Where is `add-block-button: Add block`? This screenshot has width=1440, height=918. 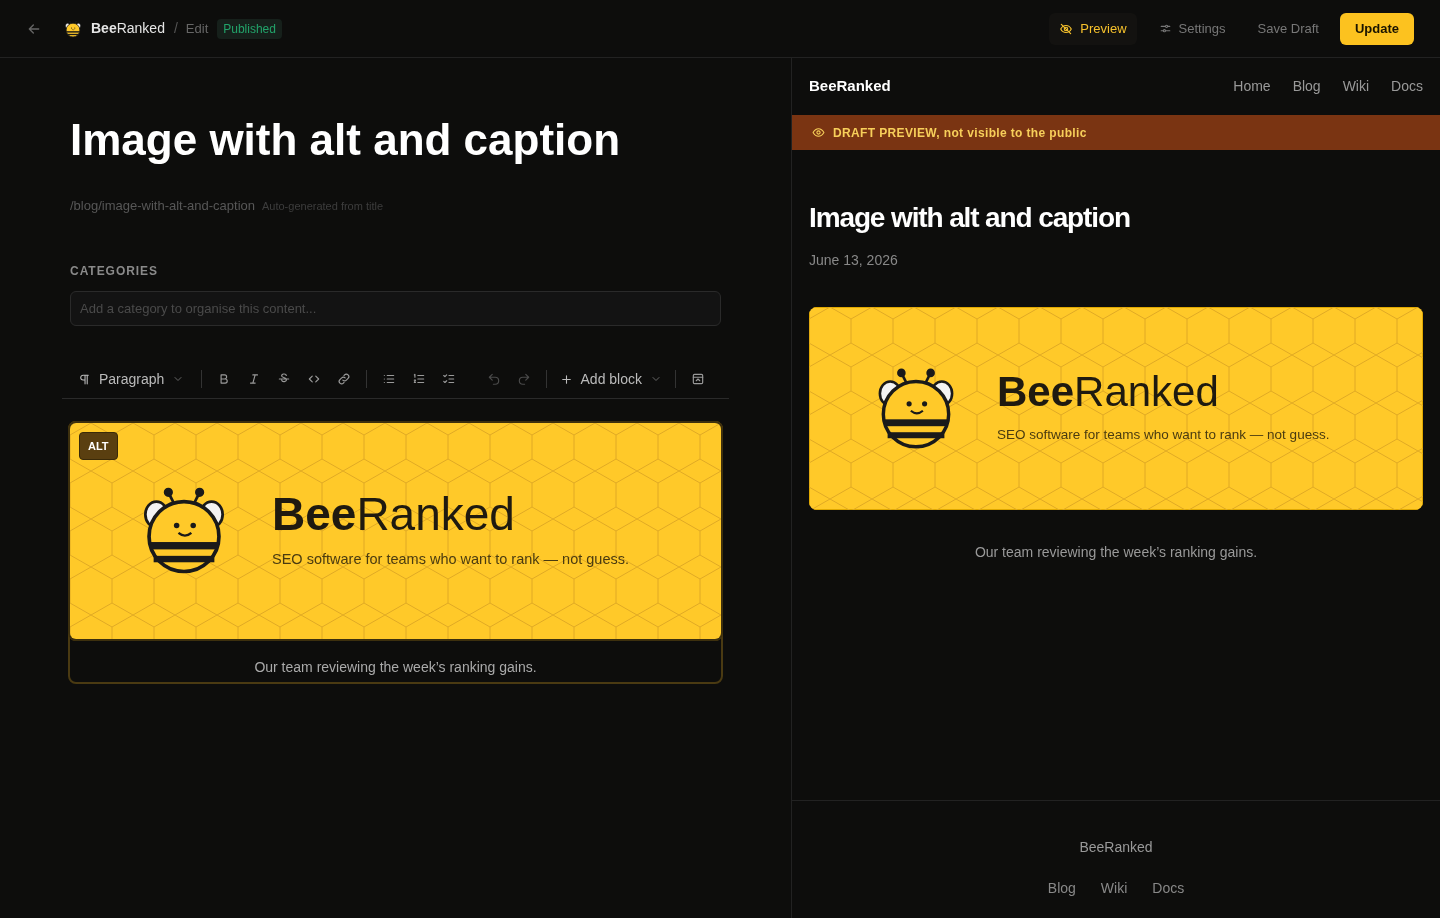 add-block-button: Add block is located at coordinates (610, 379).